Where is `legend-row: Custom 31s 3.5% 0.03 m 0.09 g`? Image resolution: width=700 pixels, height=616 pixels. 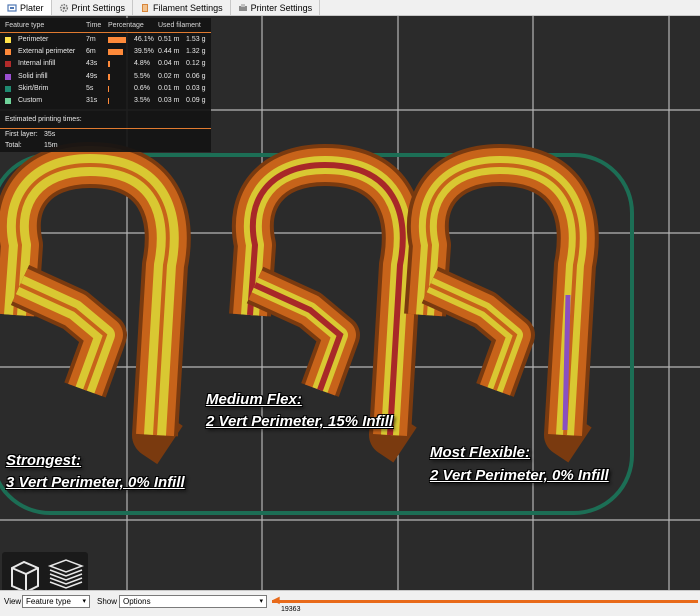 legend-row: Custom 31s 3.5% 0.03 m 0.09 g is located at coordinates (105, 101).